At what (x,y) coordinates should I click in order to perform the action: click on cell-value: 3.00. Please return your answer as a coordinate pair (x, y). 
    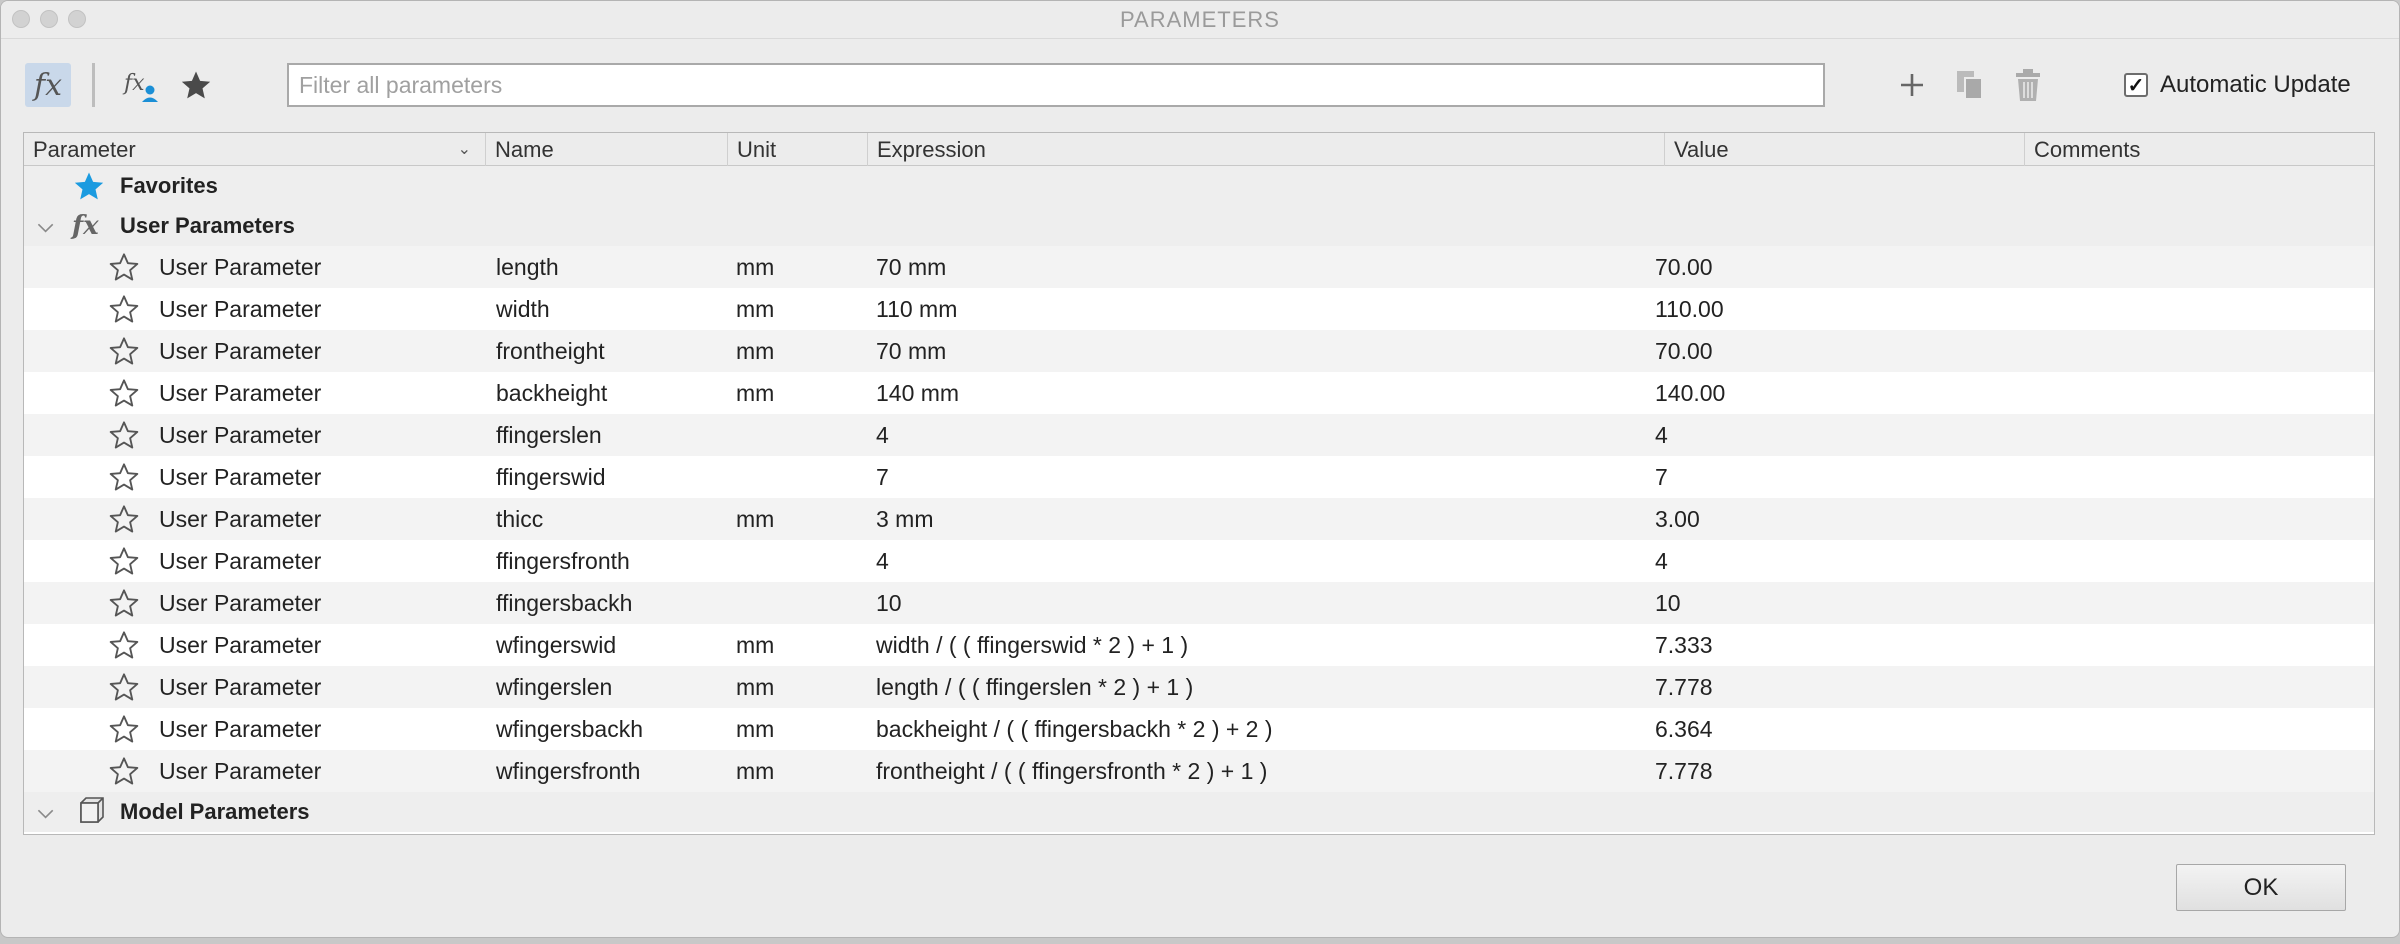
    Looking at the image, I should click on (1677, 518).